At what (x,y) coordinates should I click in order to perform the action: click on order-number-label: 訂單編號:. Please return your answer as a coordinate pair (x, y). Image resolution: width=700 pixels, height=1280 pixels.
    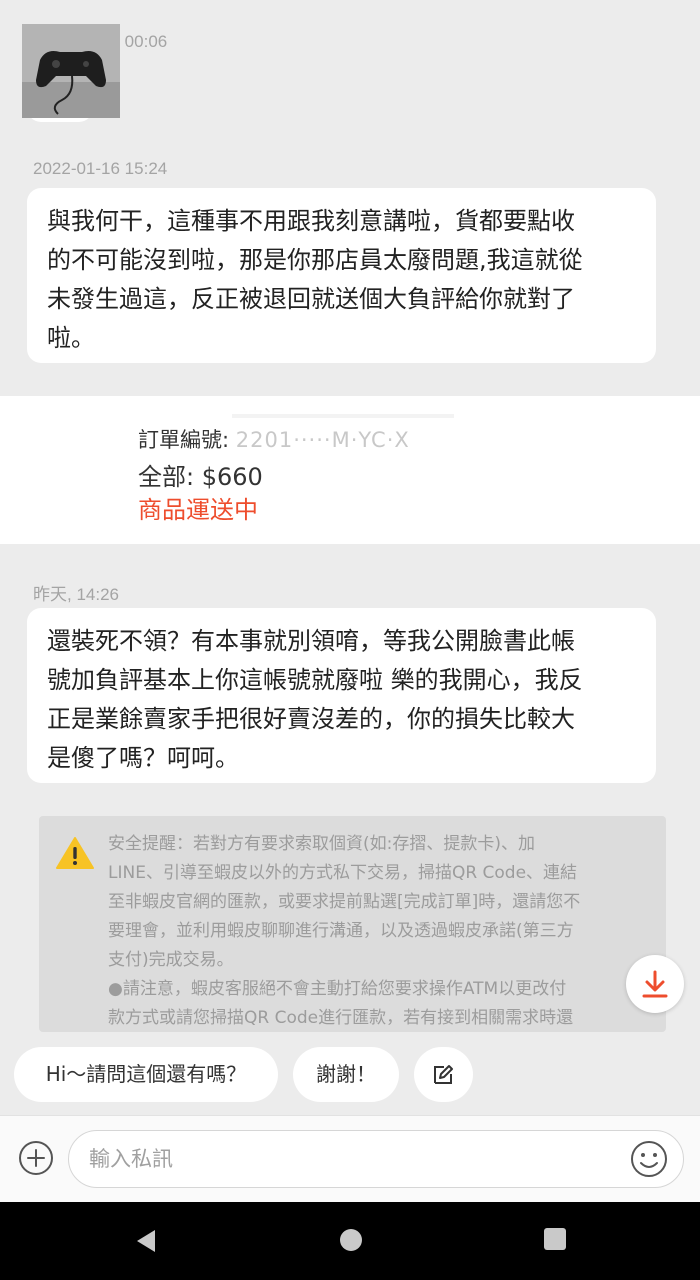
    Looking at the image, I should click on (184, 440).